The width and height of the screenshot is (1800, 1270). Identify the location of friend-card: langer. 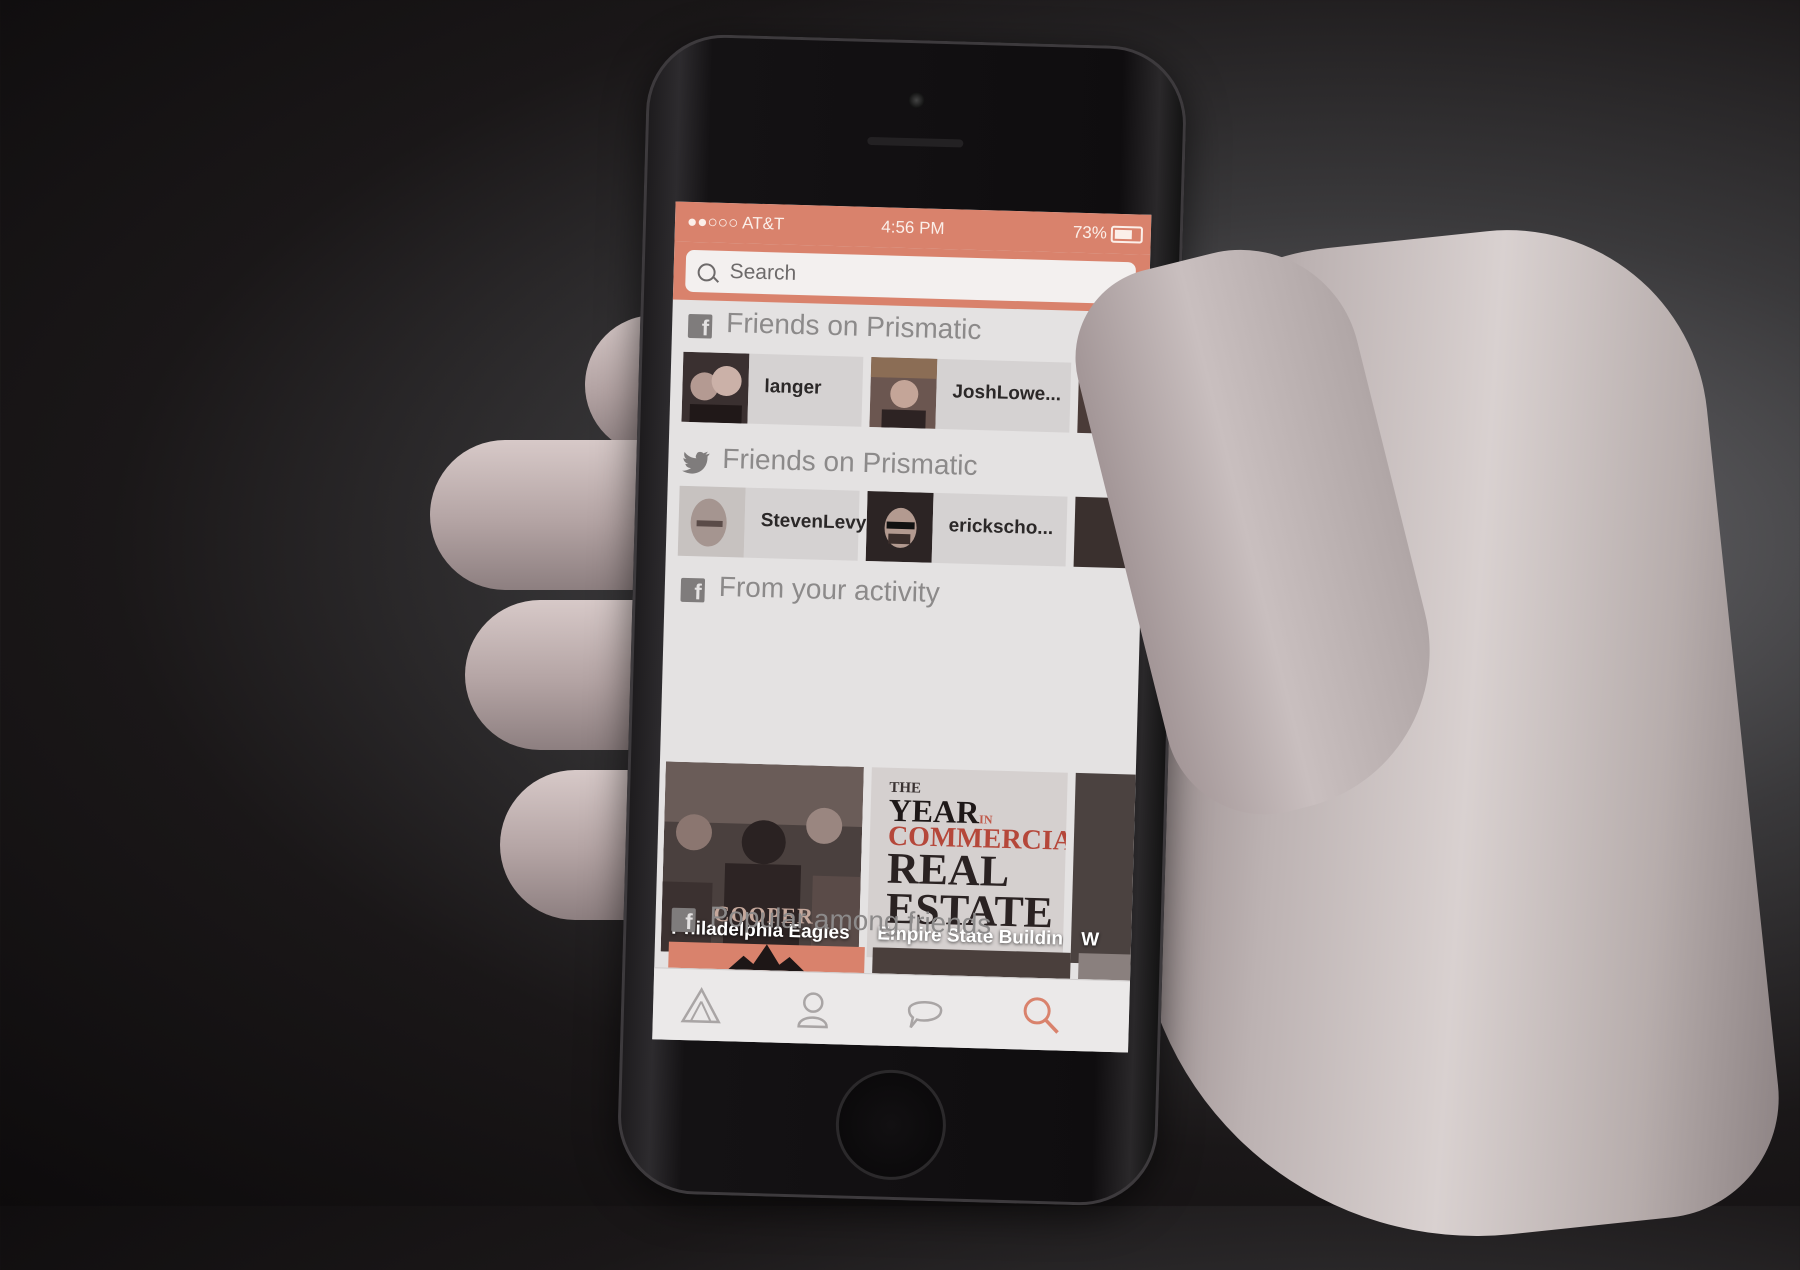
(772, 389).